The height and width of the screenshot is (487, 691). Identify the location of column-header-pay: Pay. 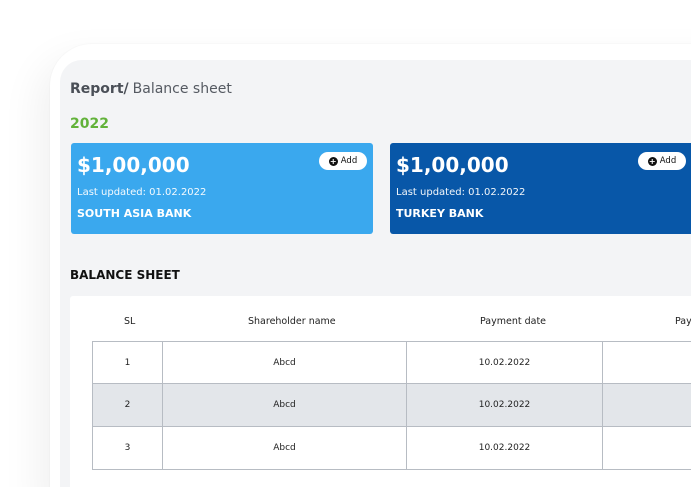
(683, 321).